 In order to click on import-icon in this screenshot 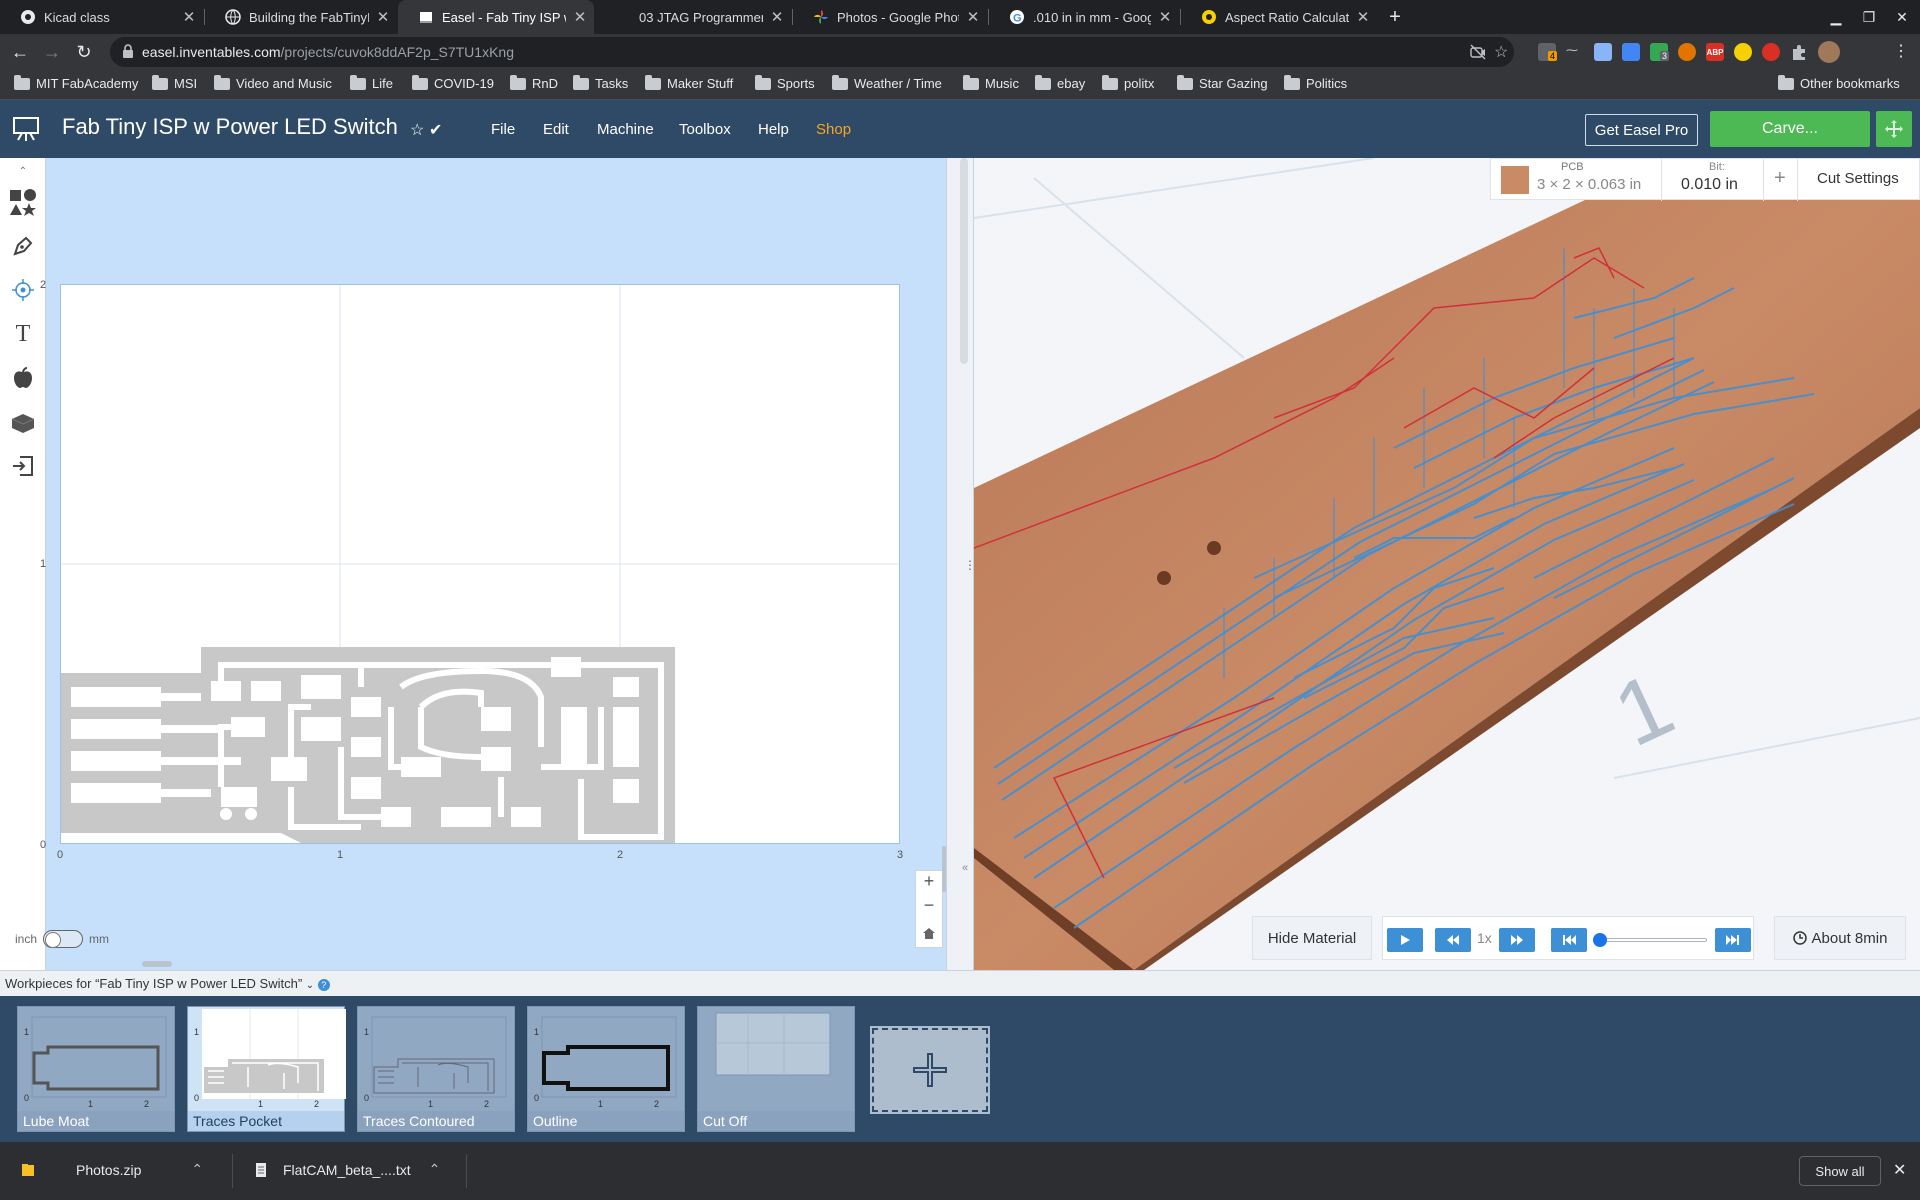, I will do `click(23, 466)`.